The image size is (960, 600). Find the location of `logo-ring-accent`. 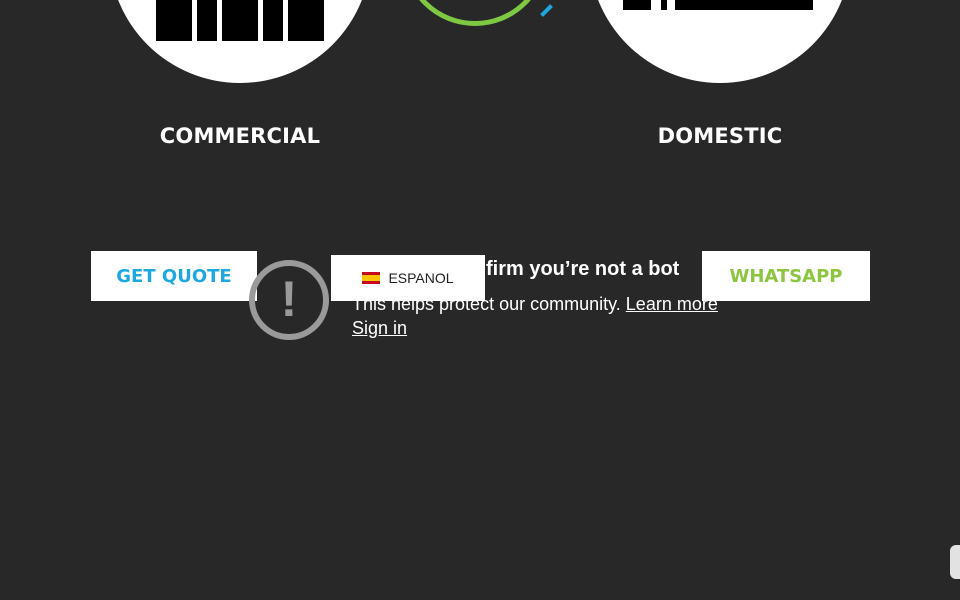

logo-ring-accent is located at coordinates (543, 8).